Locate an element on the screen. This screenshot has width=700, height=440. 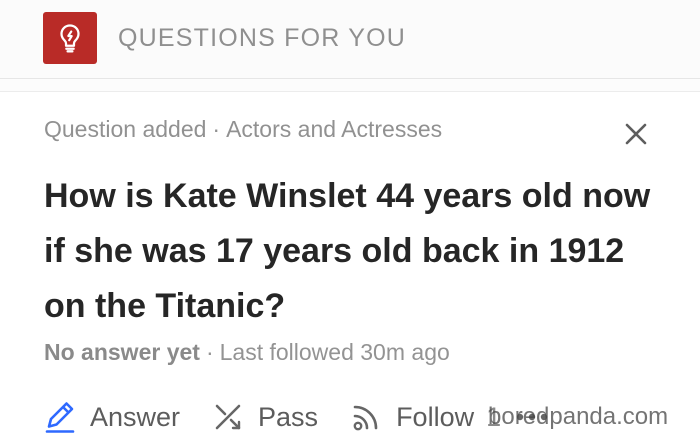
action-bar: Answer Pass Follow 1 is located at coordinates (295, 417).